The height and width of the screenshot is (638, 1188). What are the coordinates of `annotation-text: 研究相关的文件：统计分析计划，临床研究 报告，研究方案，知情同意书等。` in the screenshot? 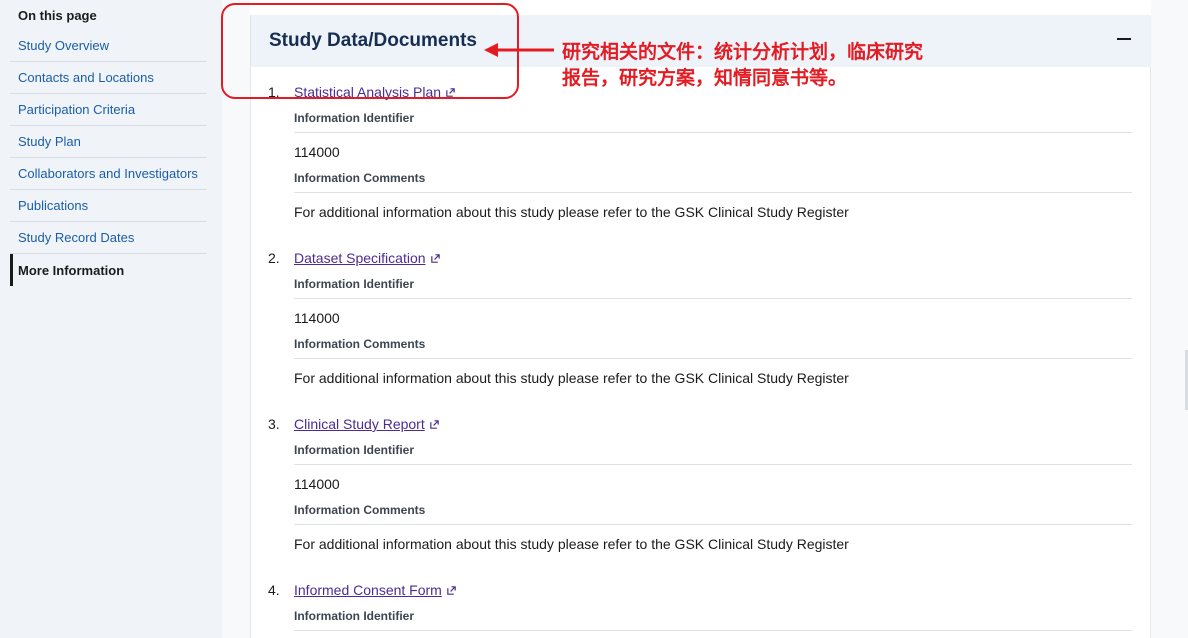 It's located at (792, 65).